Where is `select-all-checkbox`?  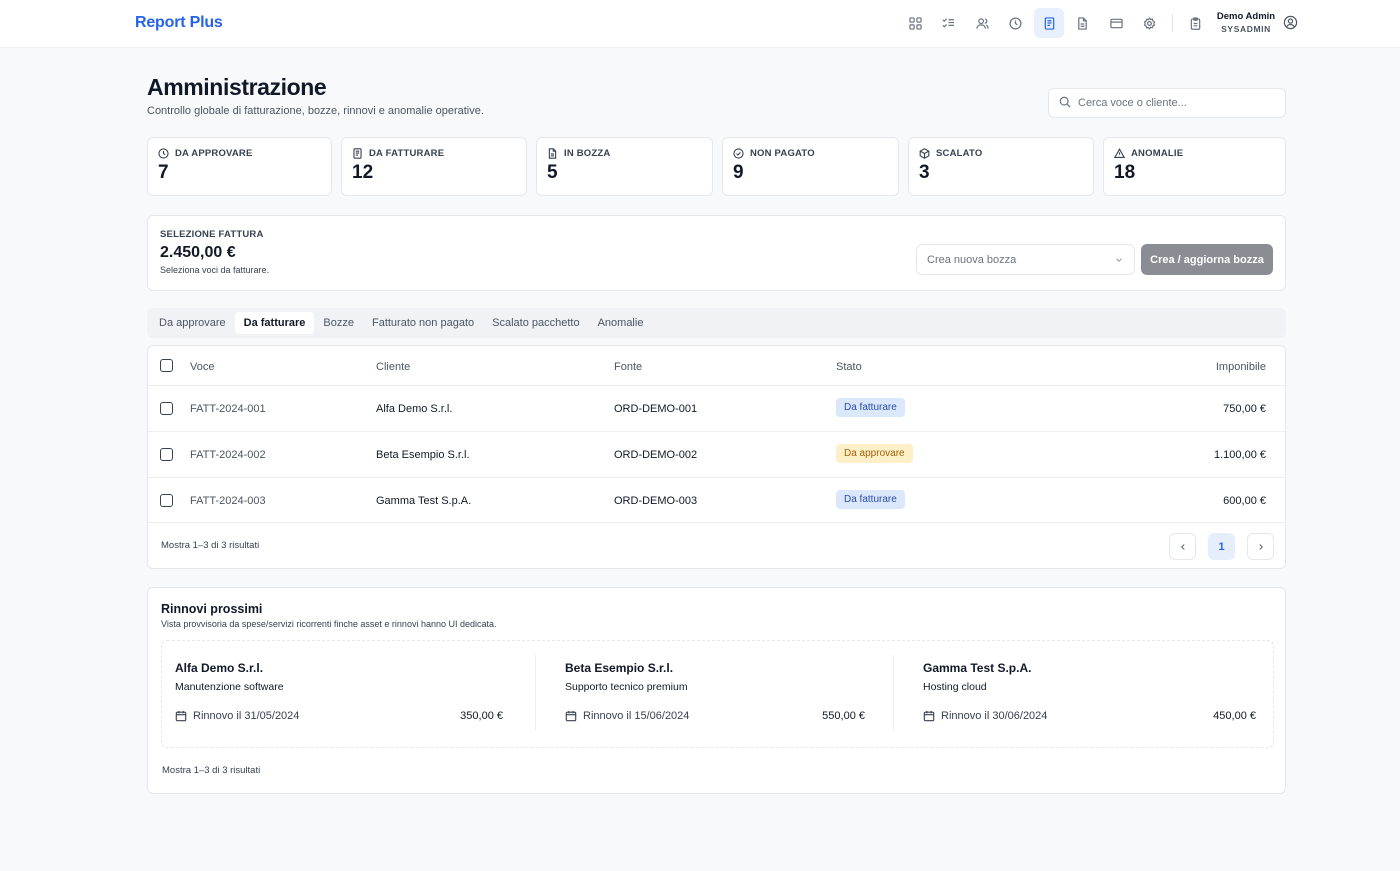 select-all-checkbox is located at coordinates (166, 365).